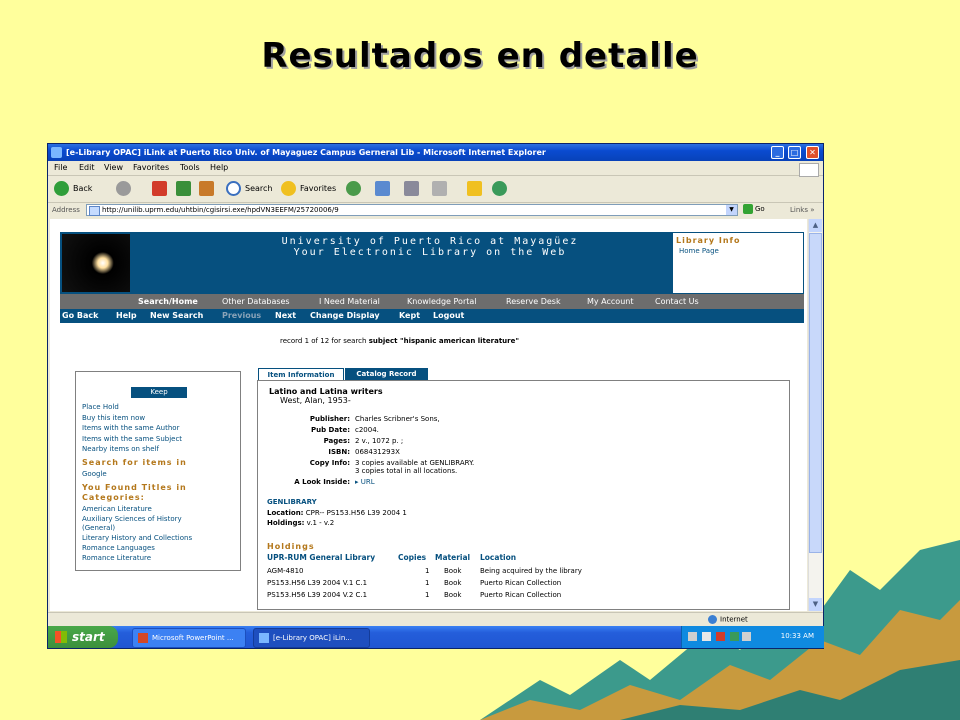 The width and height of the screenshot is (960, 720). I want to click on volume-icon, so click(746, 636).